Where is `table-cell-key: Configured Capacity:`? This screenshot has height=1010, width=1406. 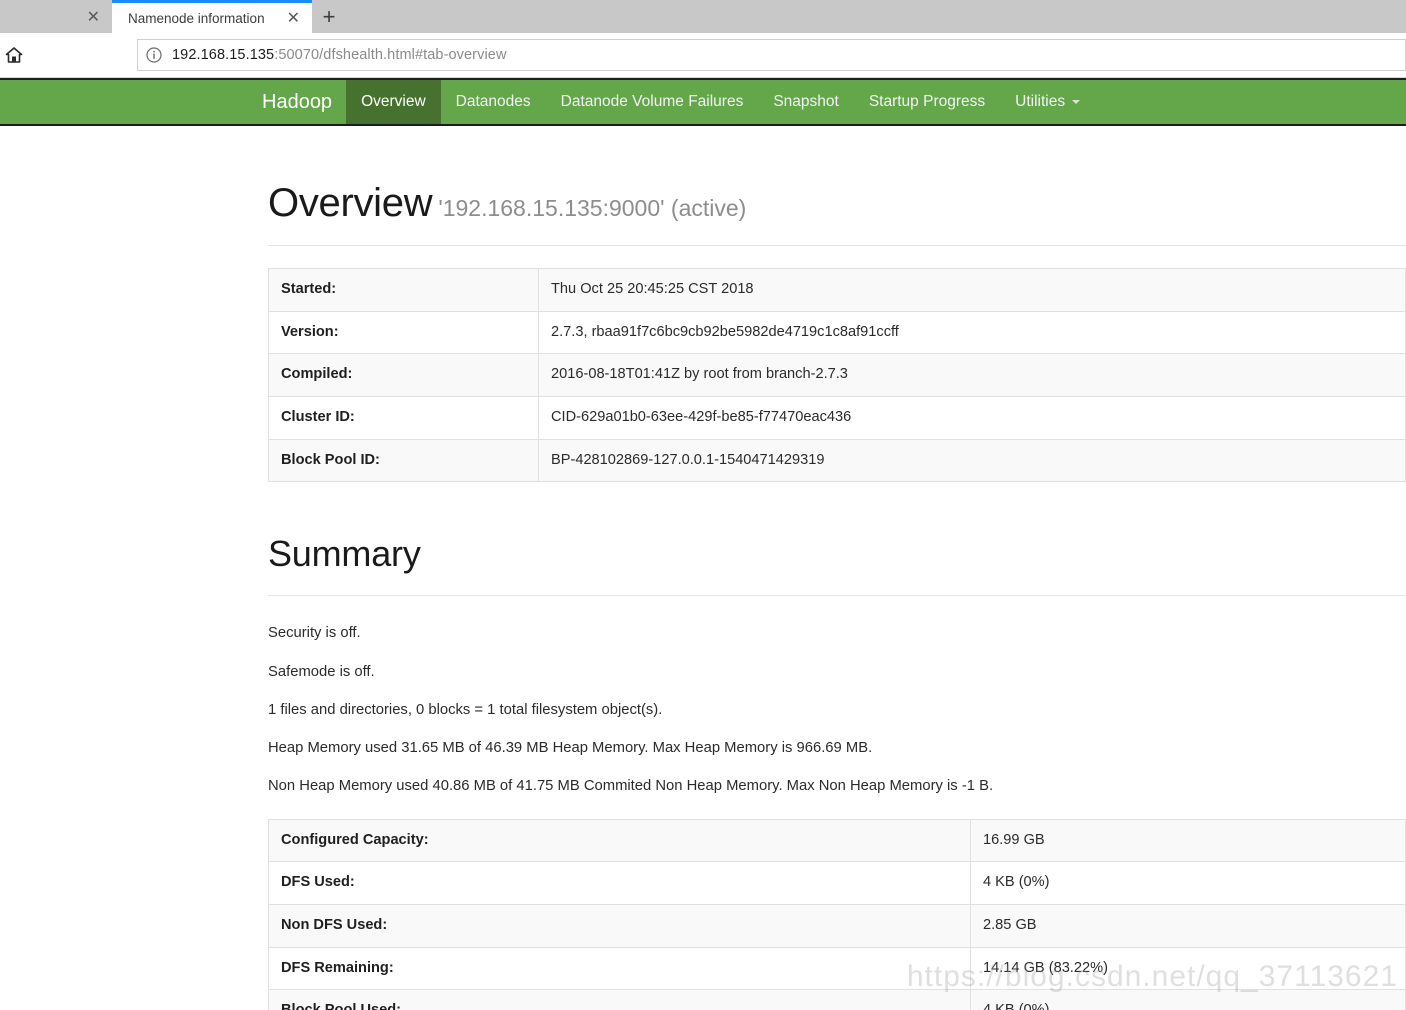 table-cell-key: Configured Capacity: is located at coordinates (619, 840).